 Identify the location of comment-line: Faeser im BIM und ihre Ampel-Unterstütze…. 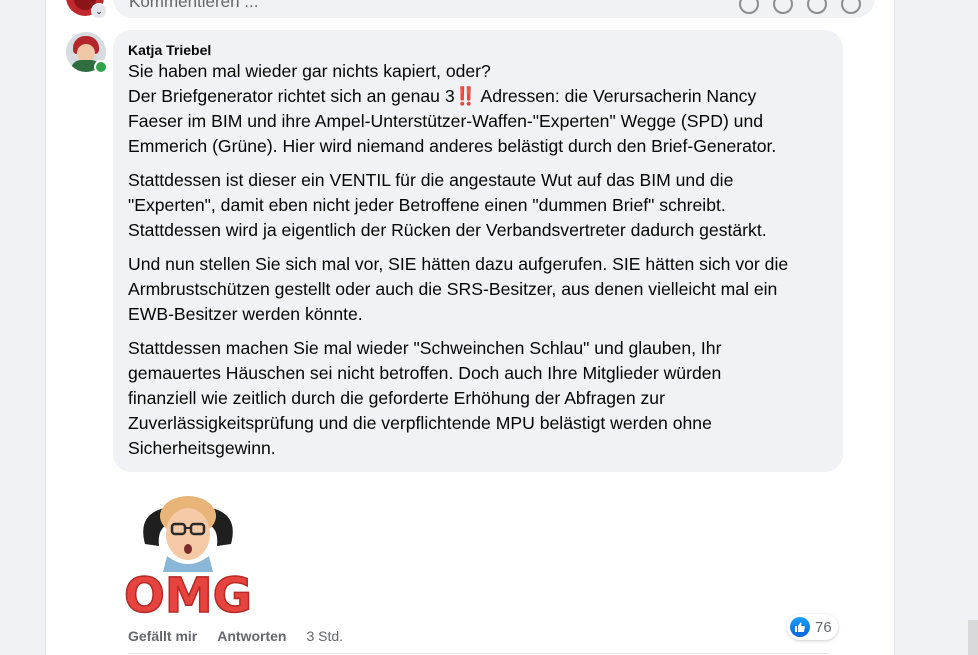
(446, 121).